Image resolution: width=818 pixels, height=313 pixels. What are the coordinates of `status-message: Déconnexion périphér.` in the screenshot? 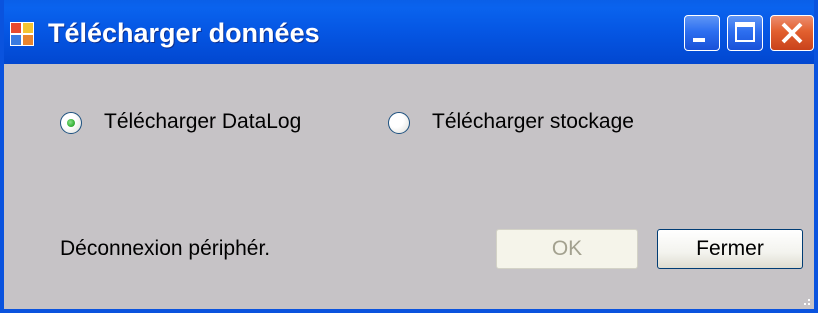 It's located at (165, 248).